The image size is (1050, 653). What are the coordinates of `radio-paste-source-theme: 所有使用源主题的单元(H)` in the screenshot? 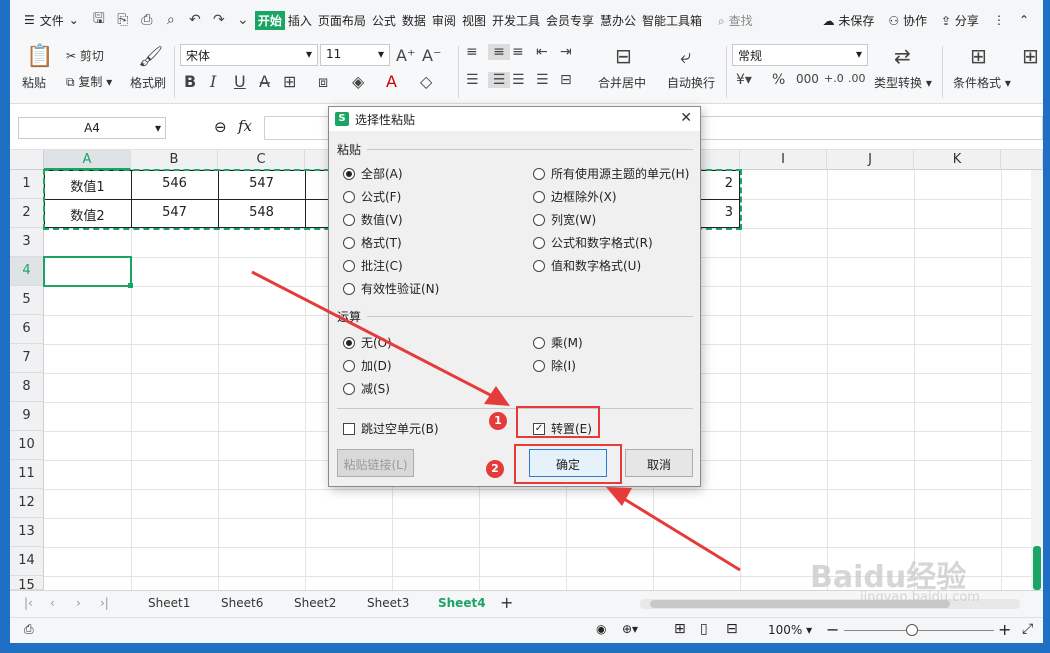 It's located at (611, 173).